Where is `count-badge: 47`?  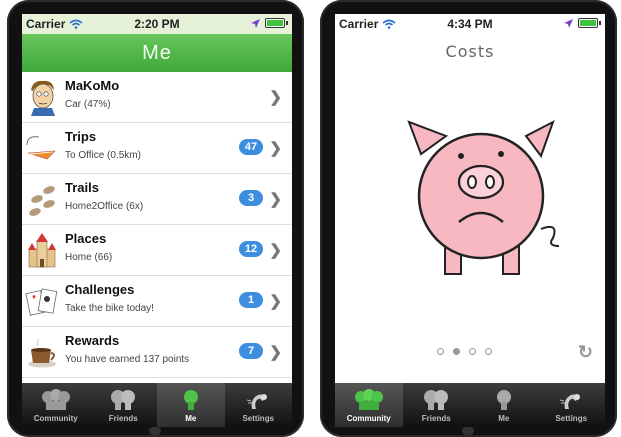 count-badge: 47 is located at coordinates (251, 147).